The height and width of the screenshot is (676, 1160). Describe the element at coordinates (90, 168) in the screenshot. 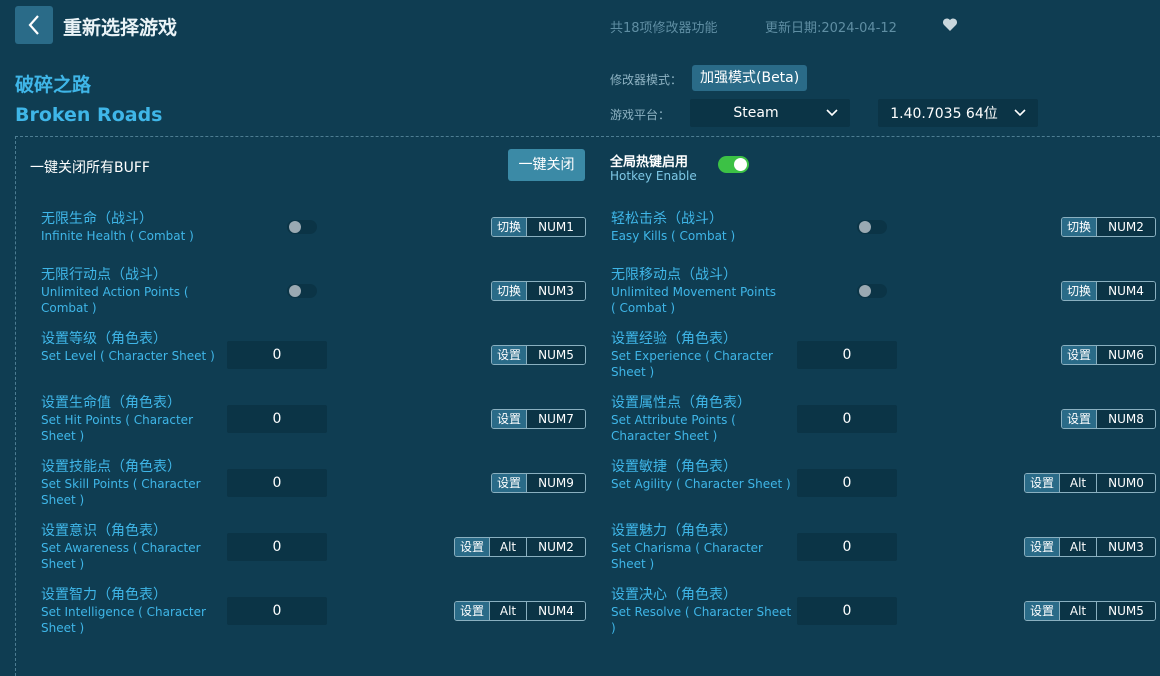

I see `buff-label: 一键关闭所有BUFF` at that location.